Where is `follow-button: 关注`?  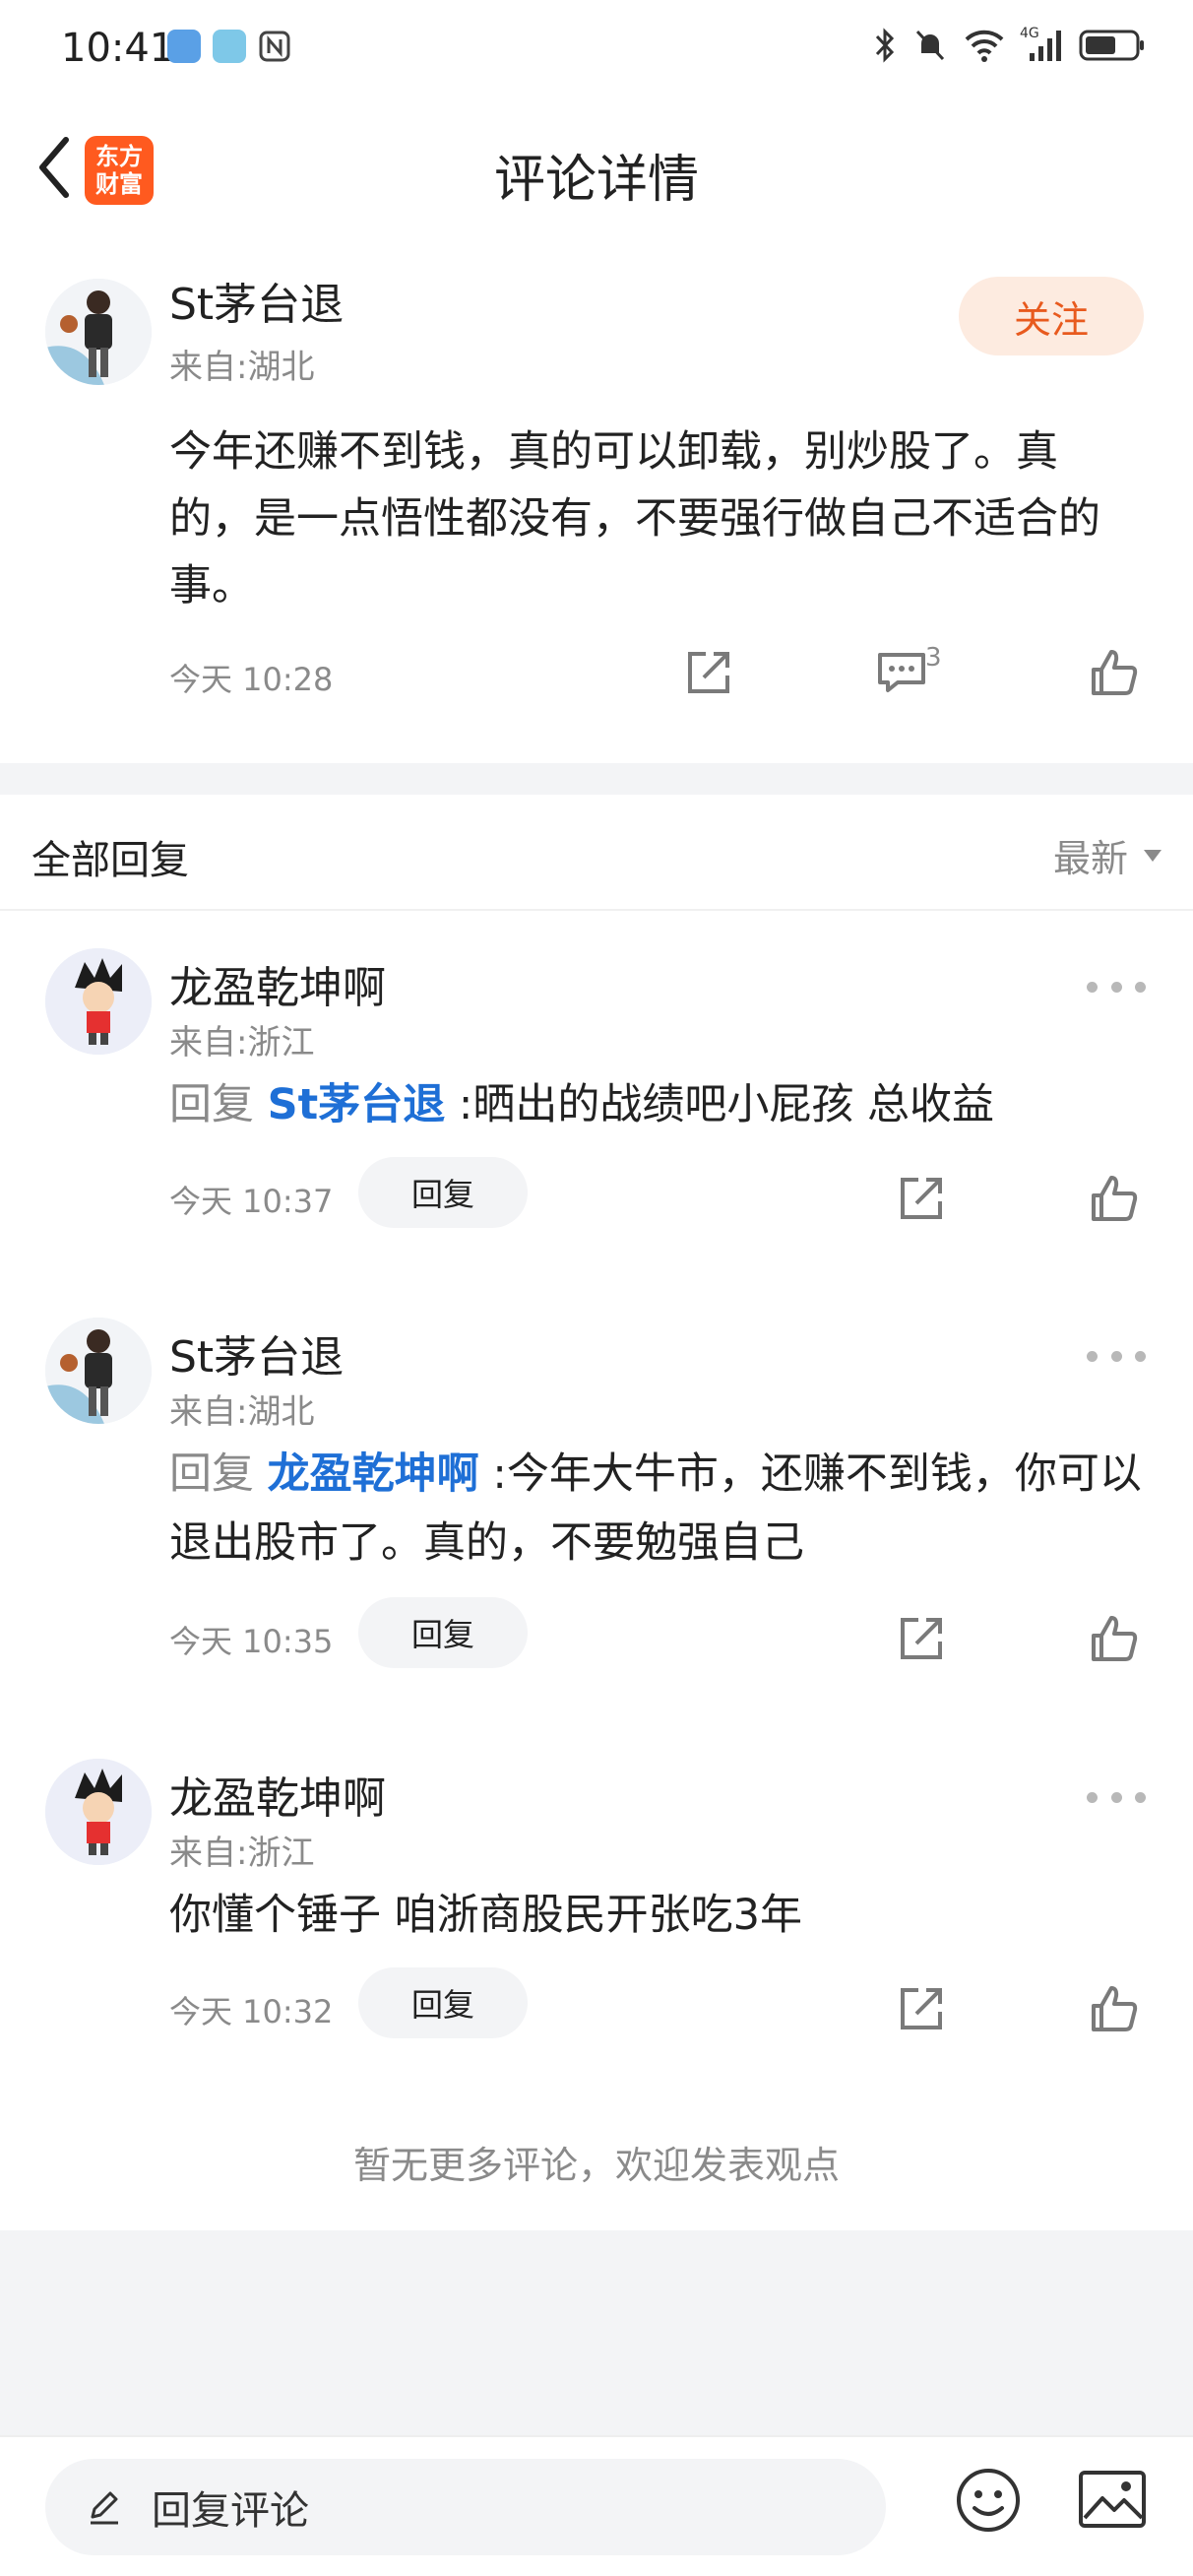 follow-button: 关注 is located at coordinates (1051, 316).